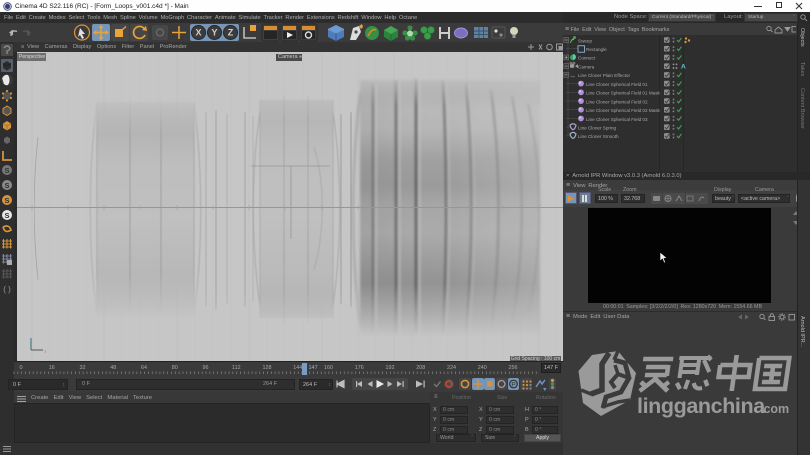 The height and width of the screenshot is (455, 810). I want to click on svg-text: Camera, so click(586, 66).